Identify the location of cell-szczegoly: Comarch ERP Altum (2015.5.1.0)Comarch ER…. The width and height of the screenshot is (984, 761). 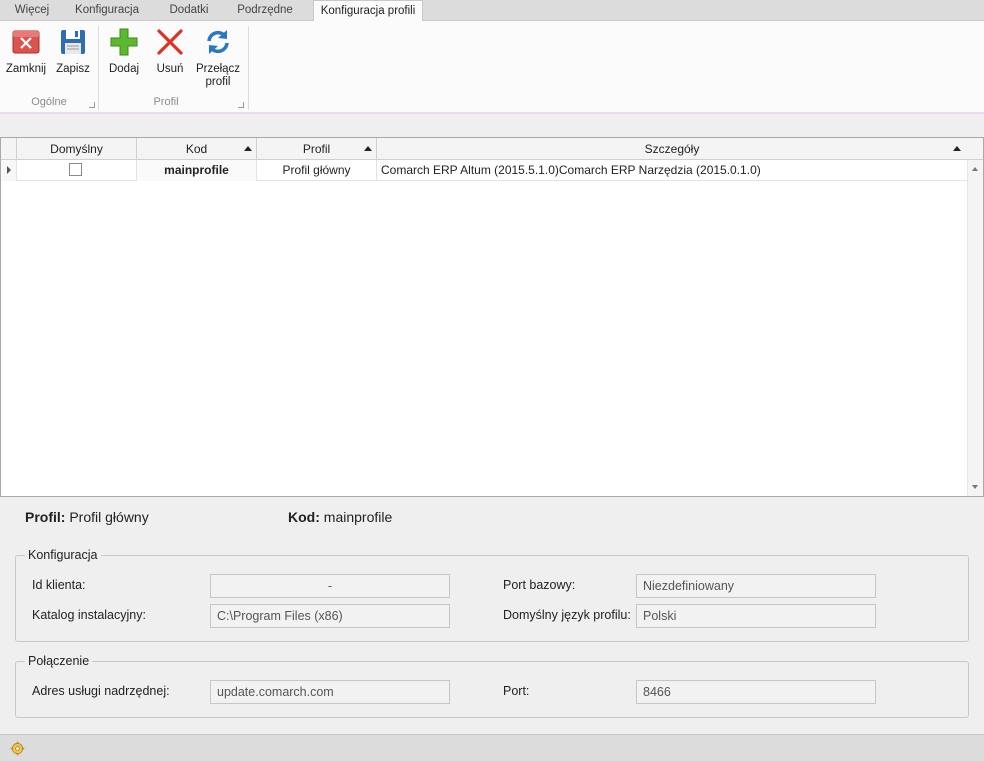
(571, 170).